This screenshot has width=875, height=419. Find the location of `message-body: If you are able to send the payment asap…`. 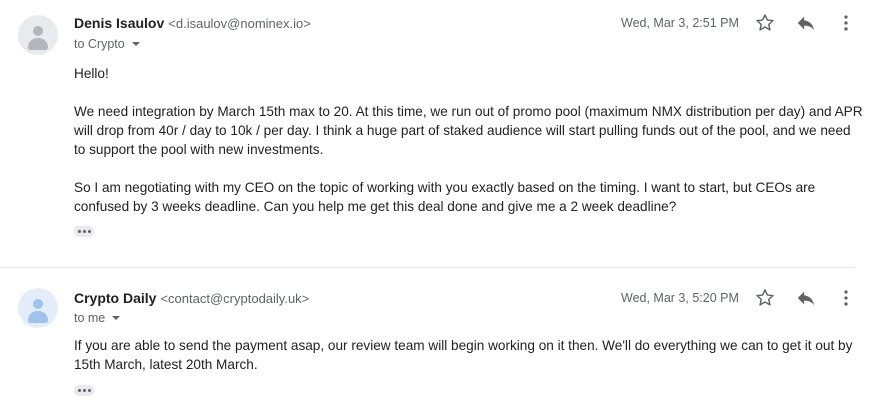

message-body: If you are able to send the payment asap… is located at coordinates (469, 355).